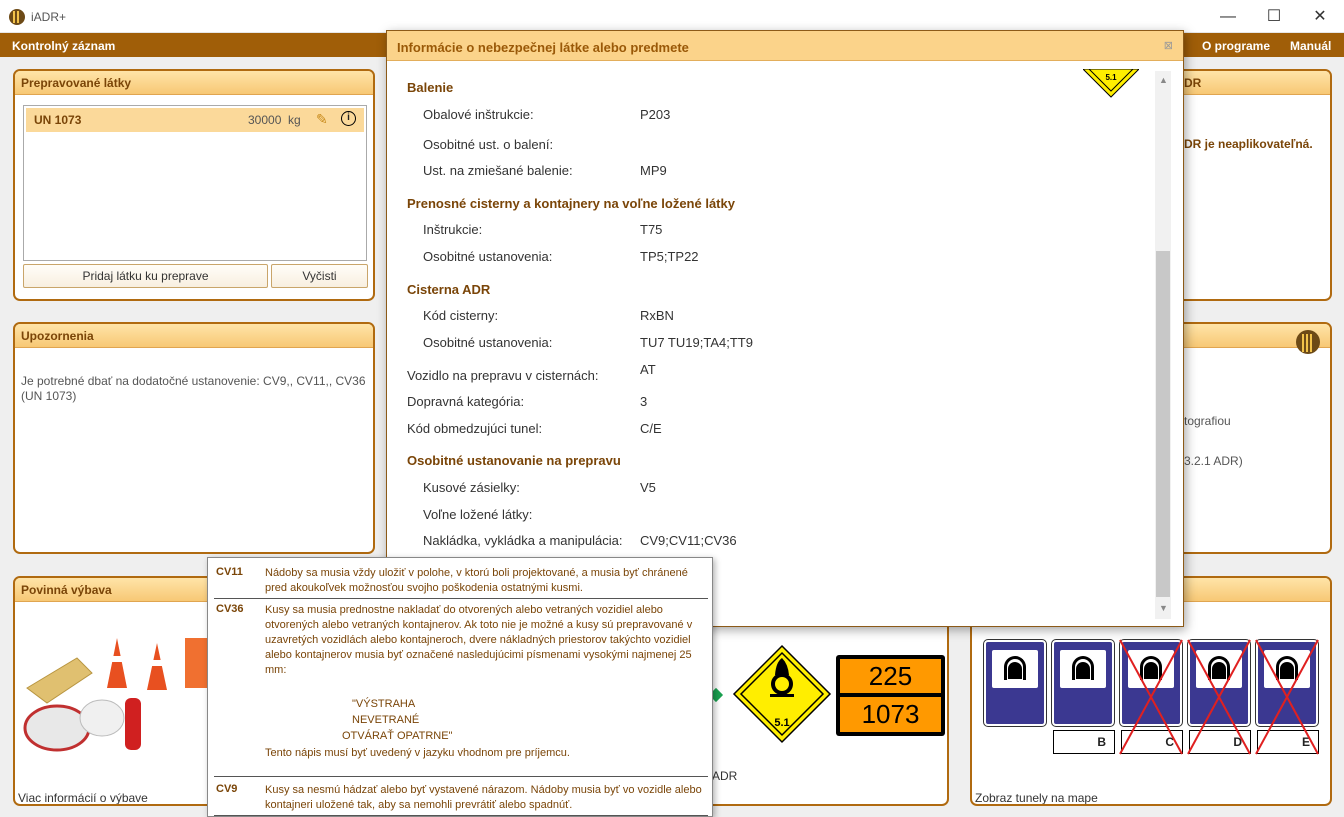 The width and height of the screenshot is (1344, 817). What do you see at coordinates (648, 369) in the screenshot?
I see `row-value: AT` at bounding box center [648, 369].